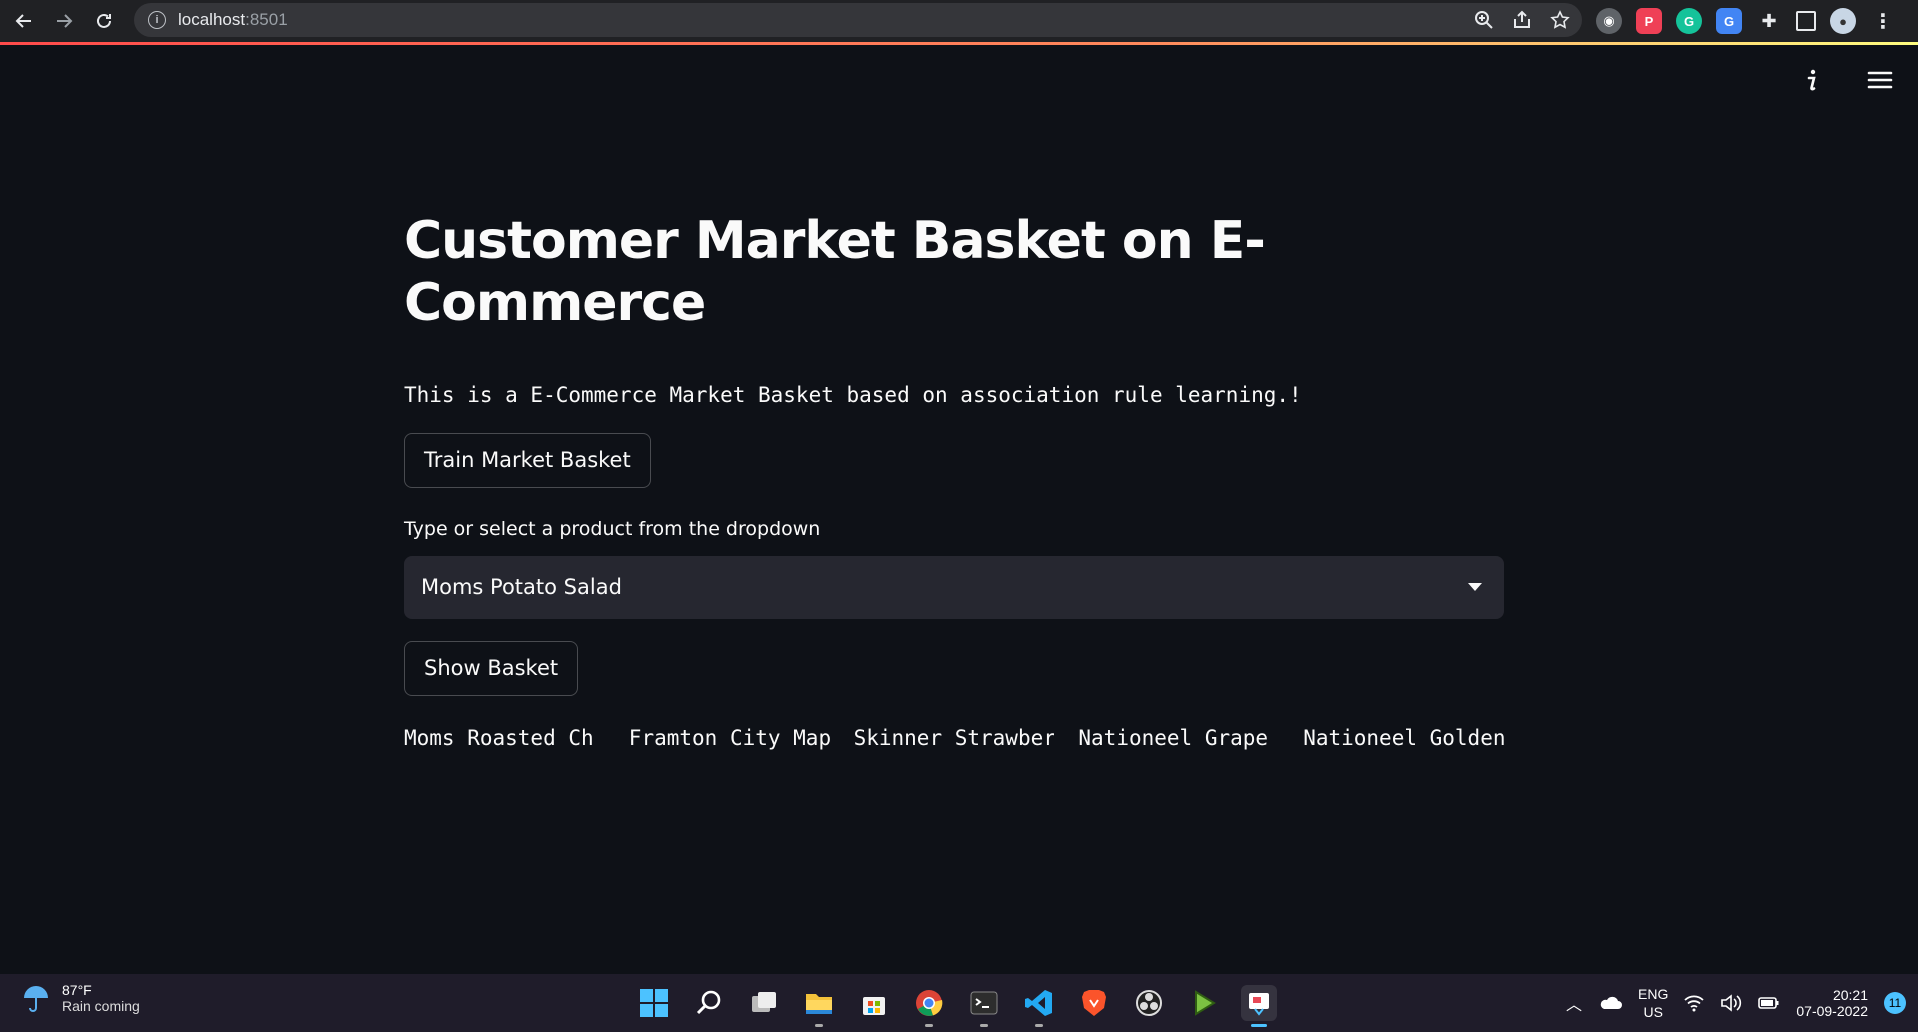 The height and width of the screenshot is (1032, 1918). I want to click on url-port: :8501, so click(266, 19).